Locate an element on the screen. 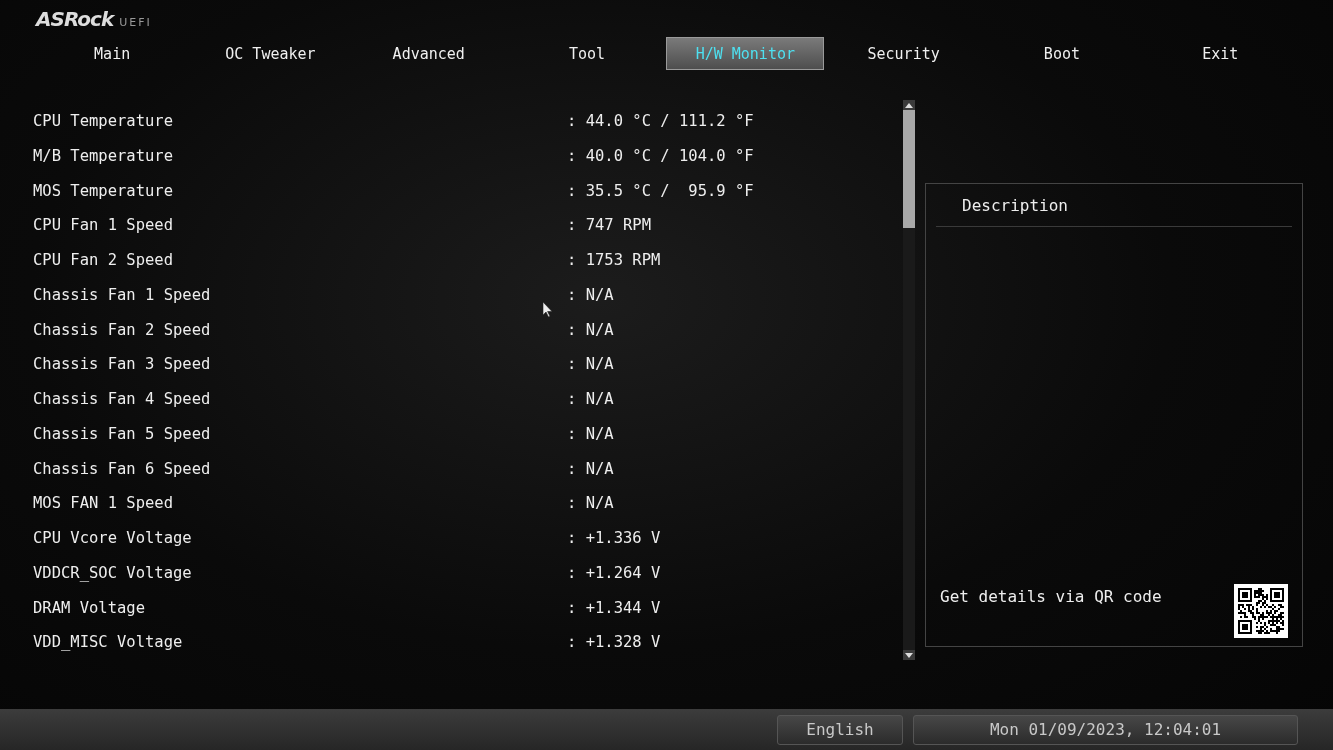 The width and height of the screenshot is (1333, 750). sensor-value: : +1.328 V is located at coordinates (614, 642).